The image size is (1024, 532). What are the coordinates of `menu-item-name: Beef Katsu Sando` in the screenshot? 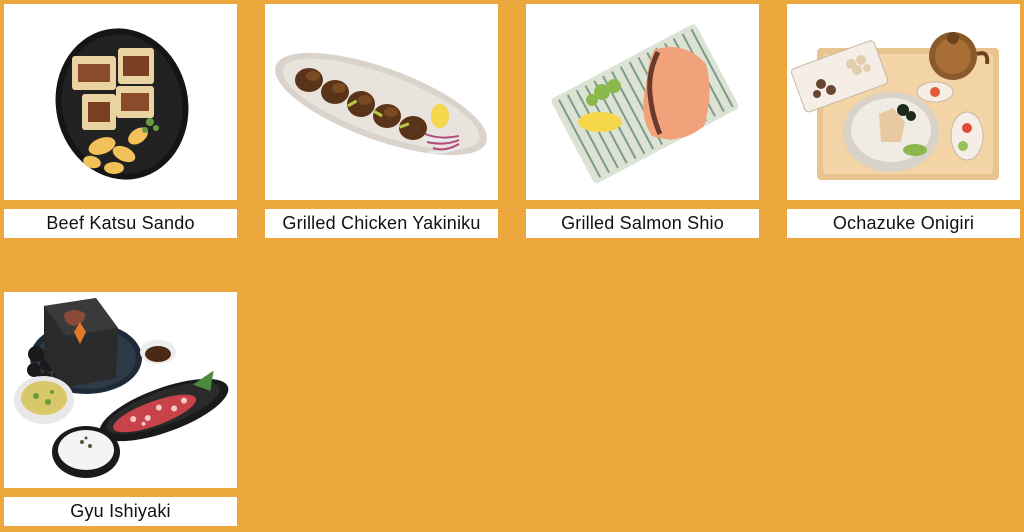 It's located at (120, 223).